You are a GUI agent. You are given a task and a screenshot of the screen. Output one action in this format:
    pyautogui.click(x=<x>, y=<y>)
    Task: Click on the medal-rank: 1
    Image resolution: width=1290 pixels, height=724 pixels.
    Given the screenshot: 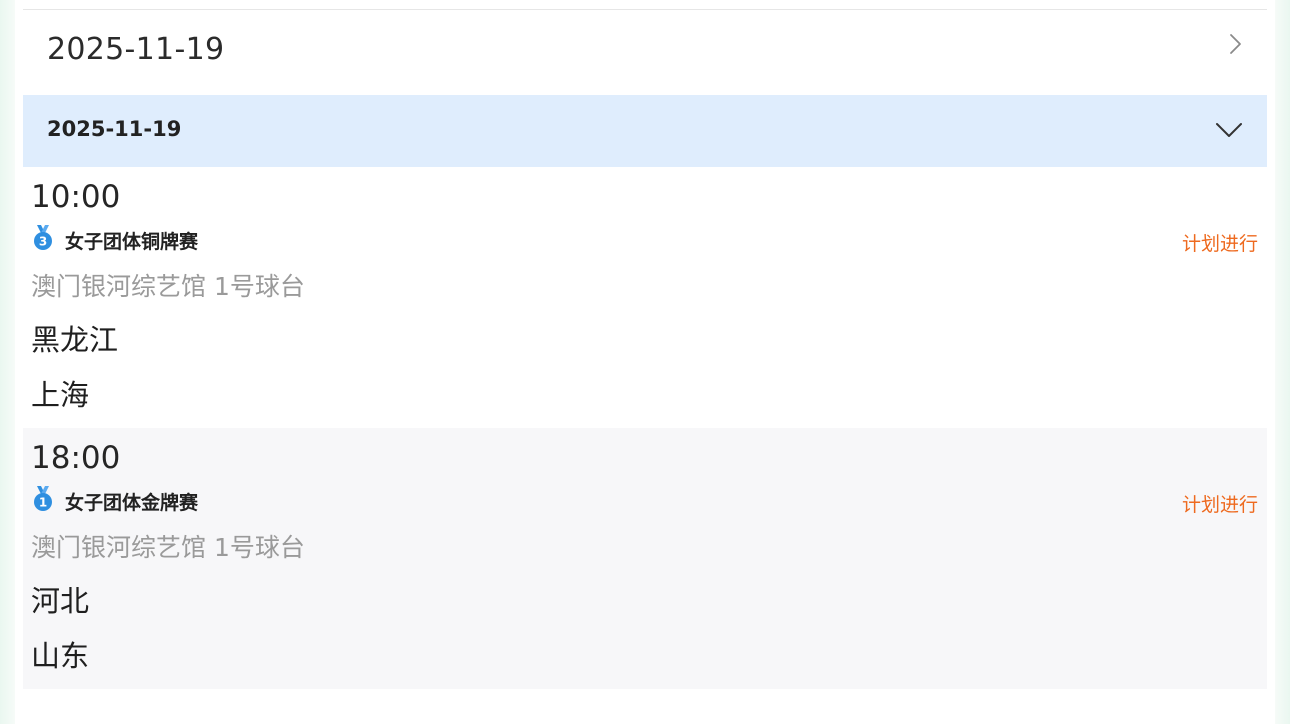 What is the action you would take?
    pyautogui.click(x=43, y=503)
    